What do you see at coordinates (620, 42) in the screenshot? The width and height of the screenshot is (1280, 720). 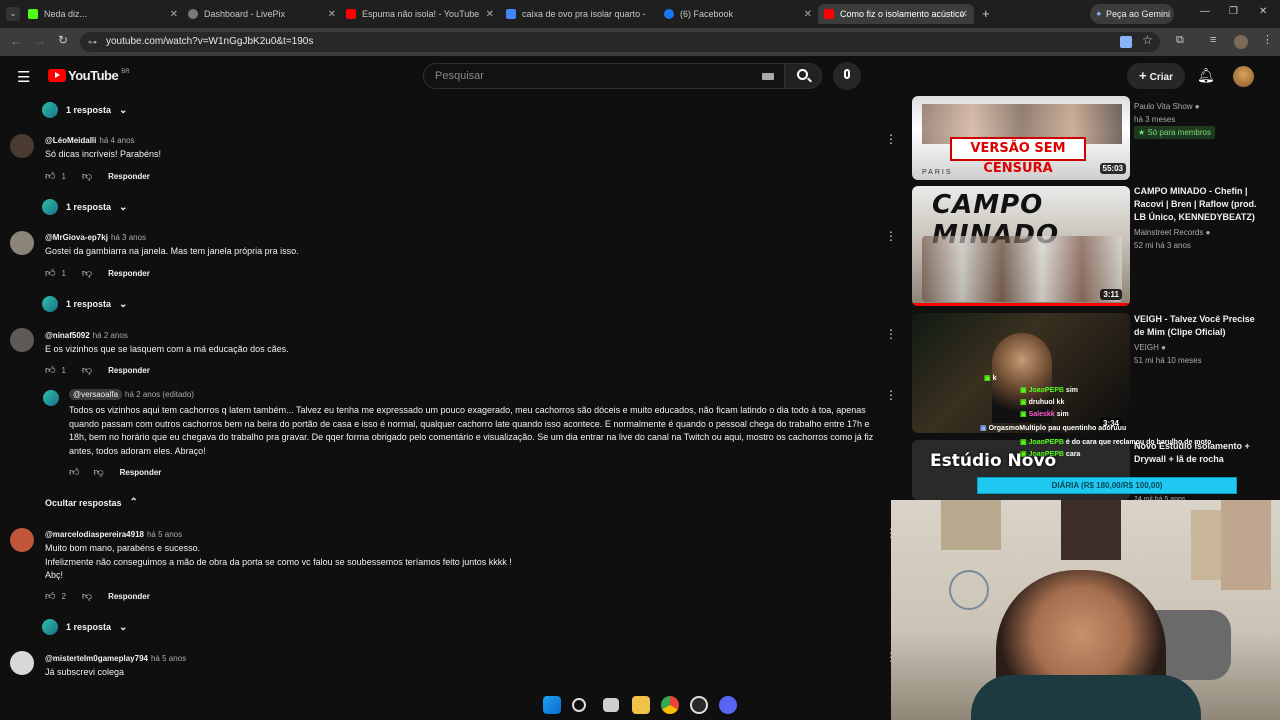 I see `address-field: ⊶ youtube.com/watch?v=W1nGgJbK2u0&t=190s` at bounding box center [620, 42].